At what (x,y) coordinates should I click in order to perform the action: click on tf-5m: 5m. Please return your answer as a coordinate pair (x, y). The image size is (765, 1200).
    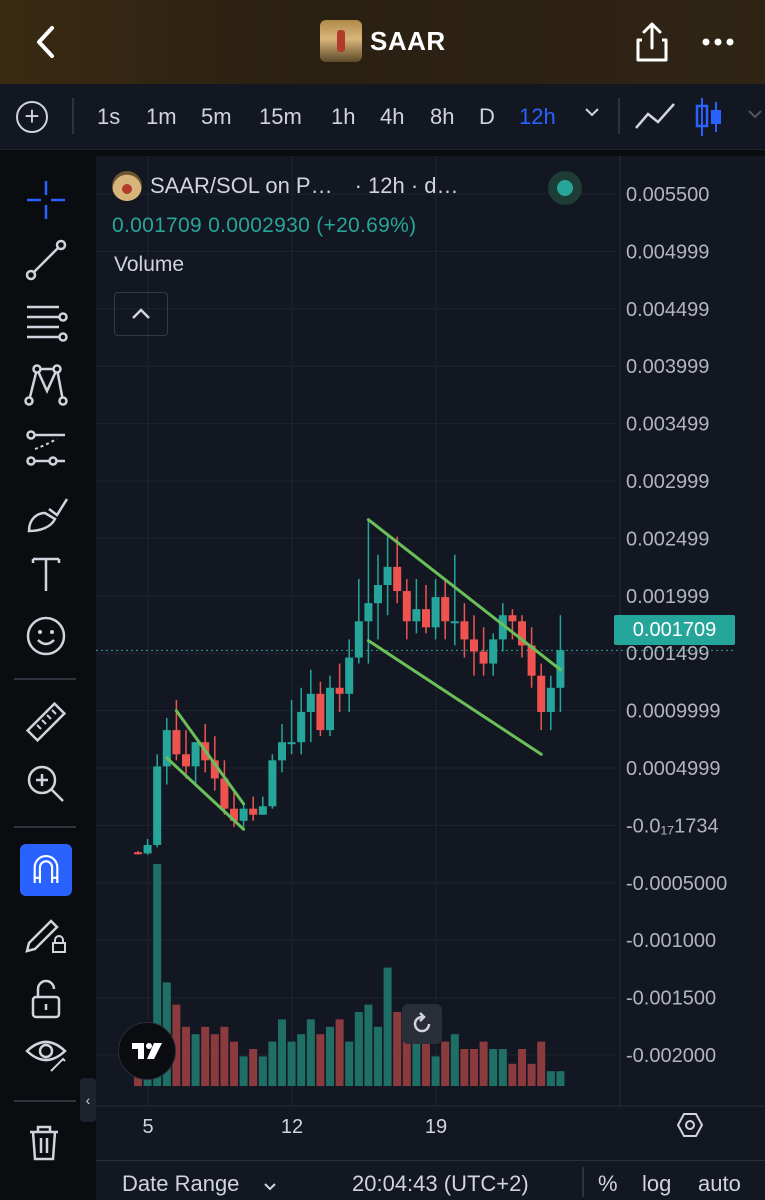
    Looking at the image, I should click on (216, 117).